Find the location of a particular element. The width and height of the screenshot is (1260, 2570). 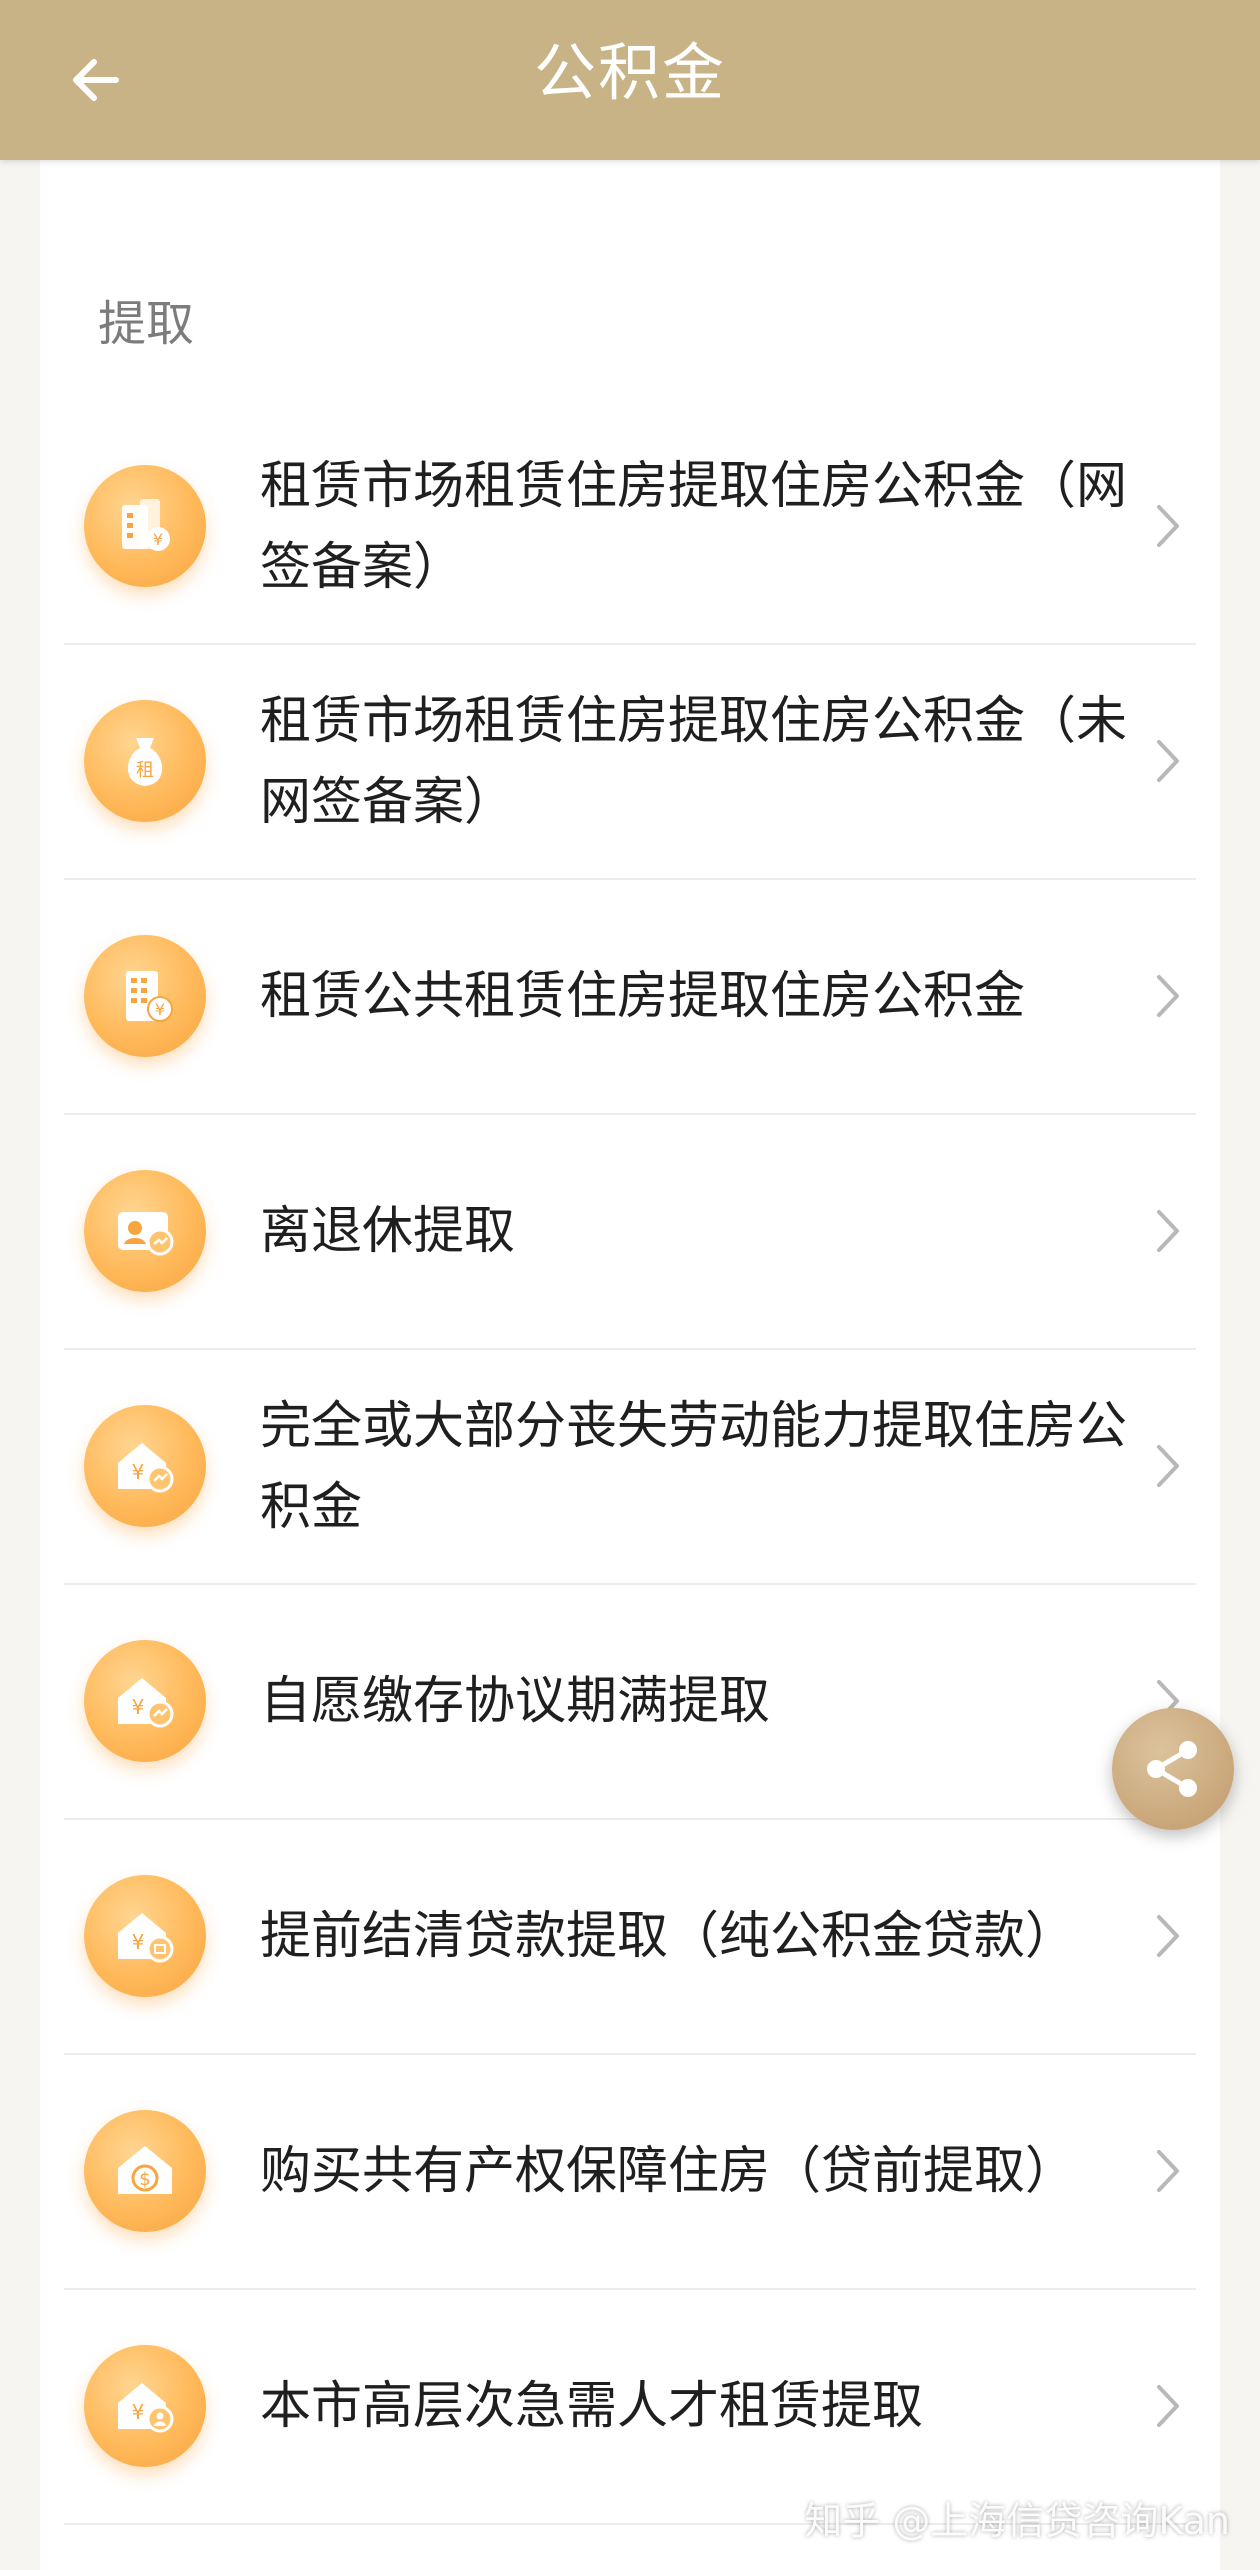

item-label: 完全或大部分丧失劳动能力提取住房公积金 is located at coordinates (694, 1466).